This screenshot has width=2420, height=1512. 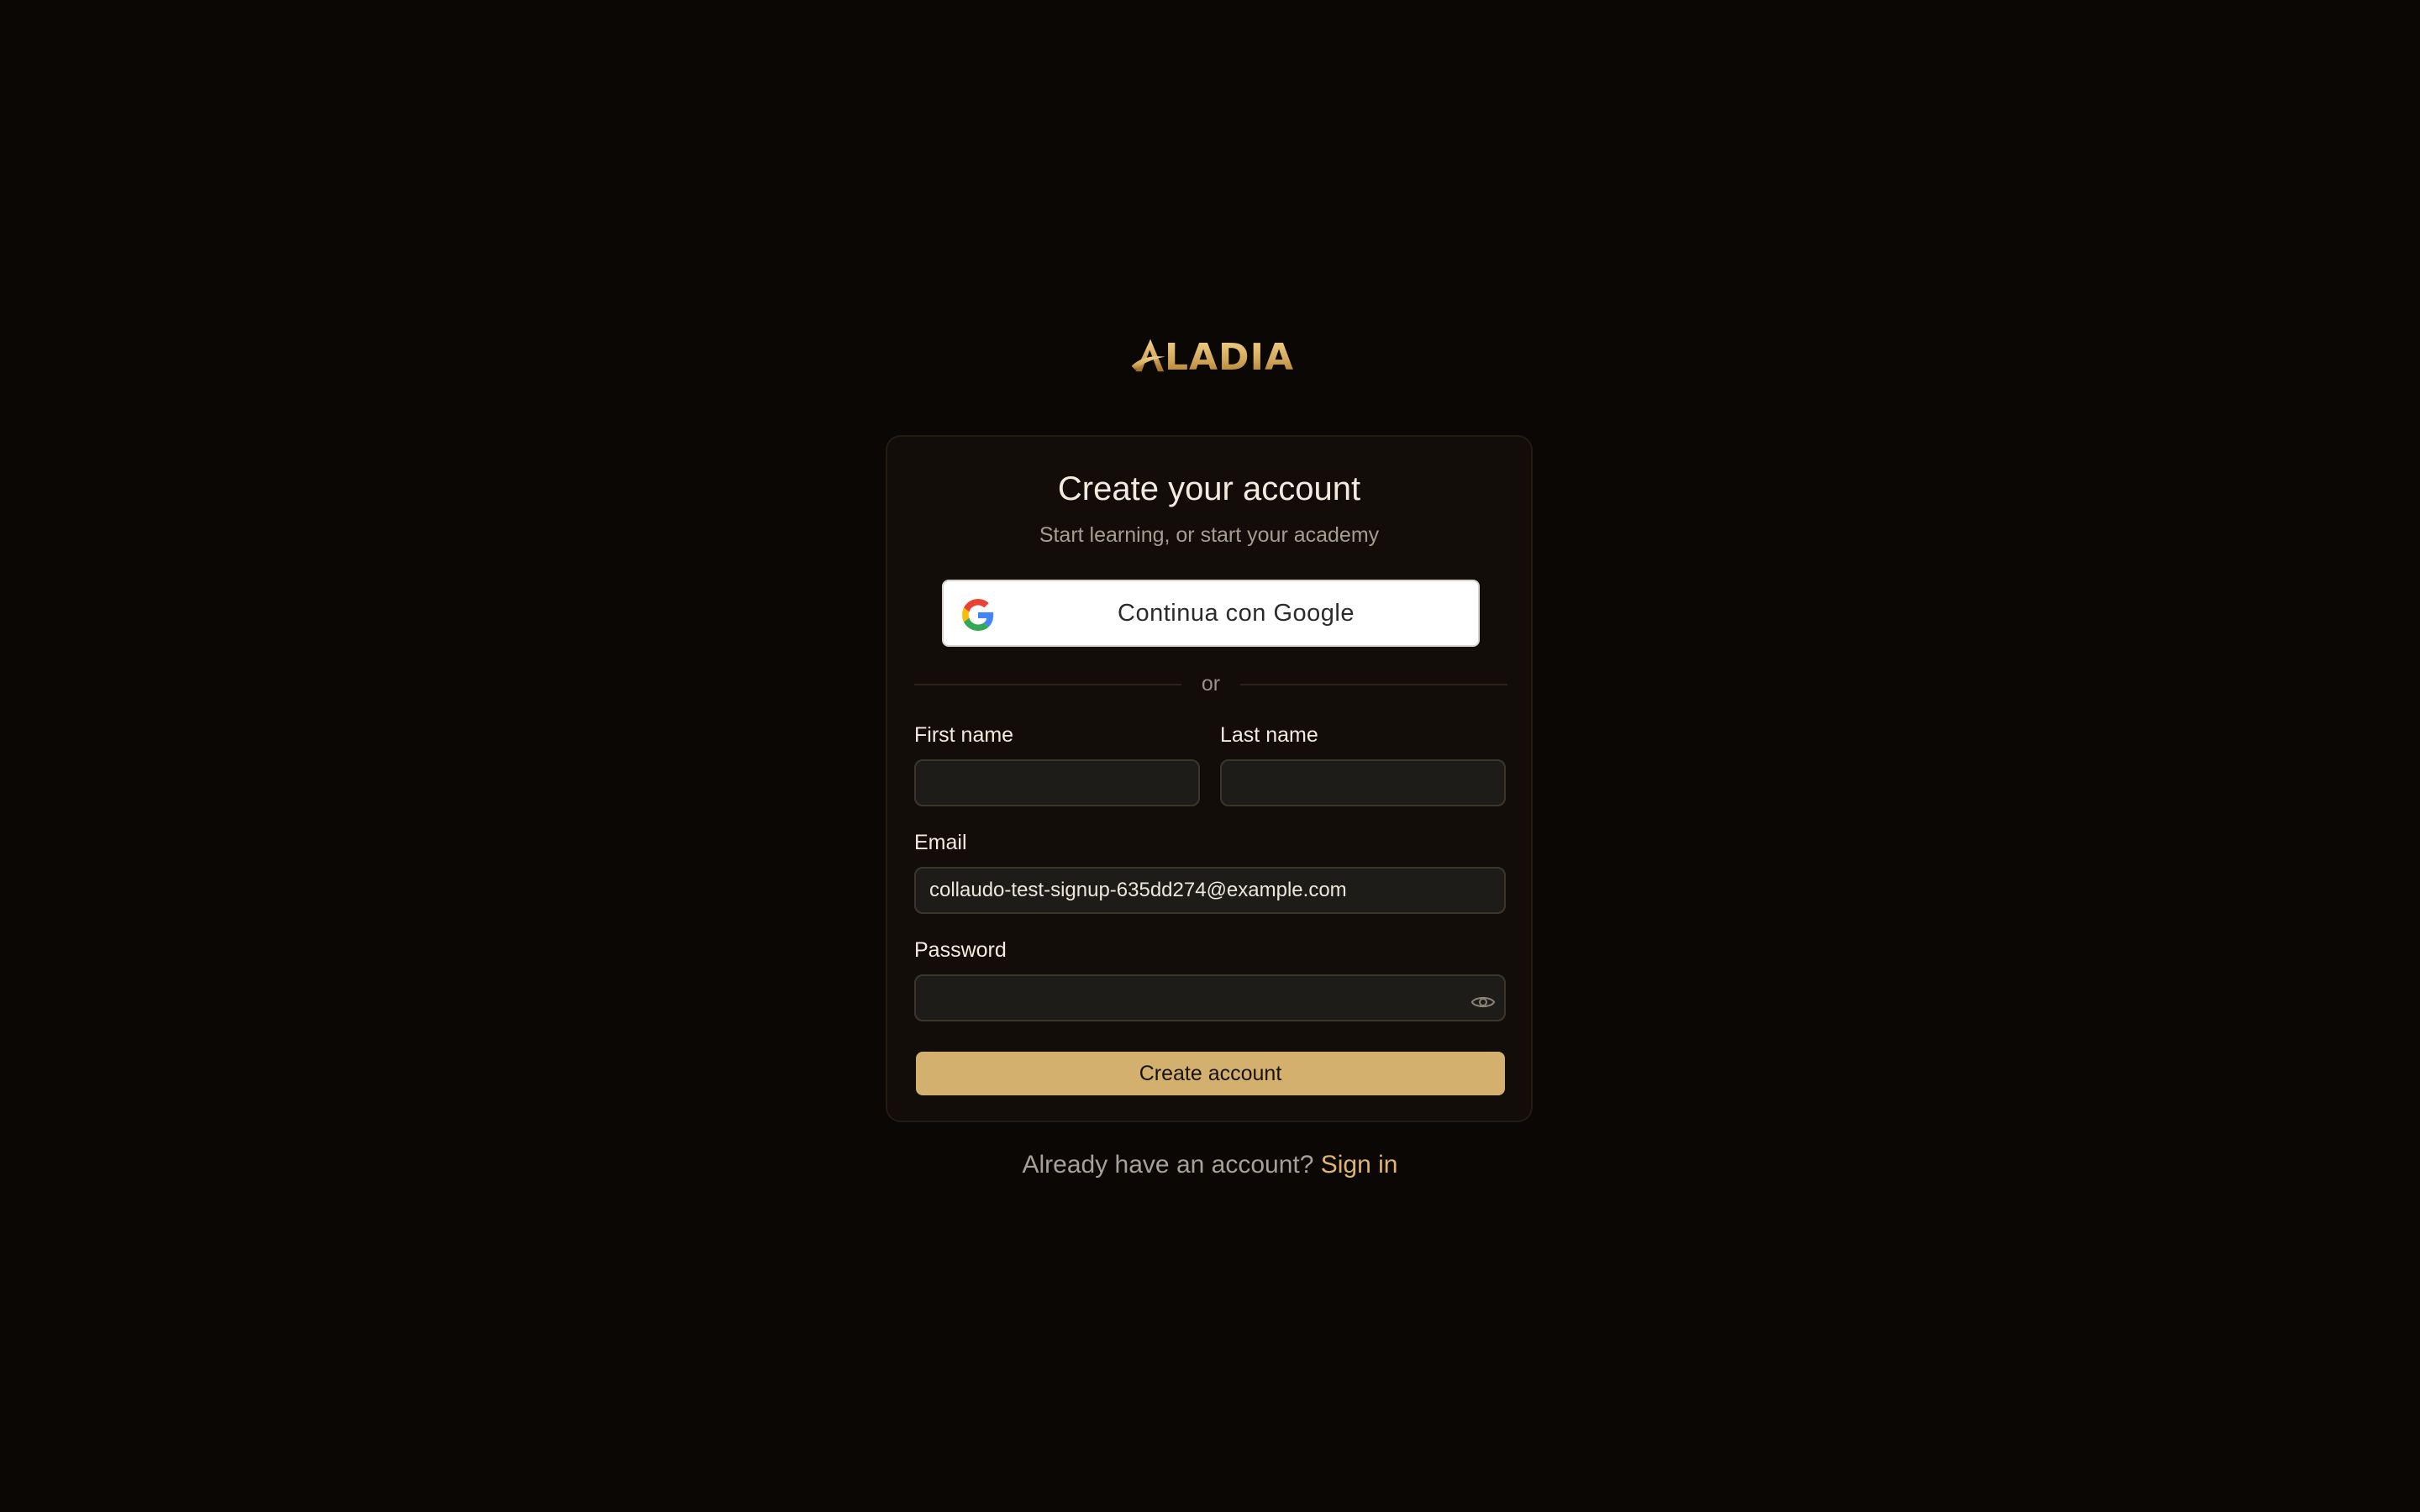 I want to click on aladia-logo: LADIA, so click(x=1212, y=354).